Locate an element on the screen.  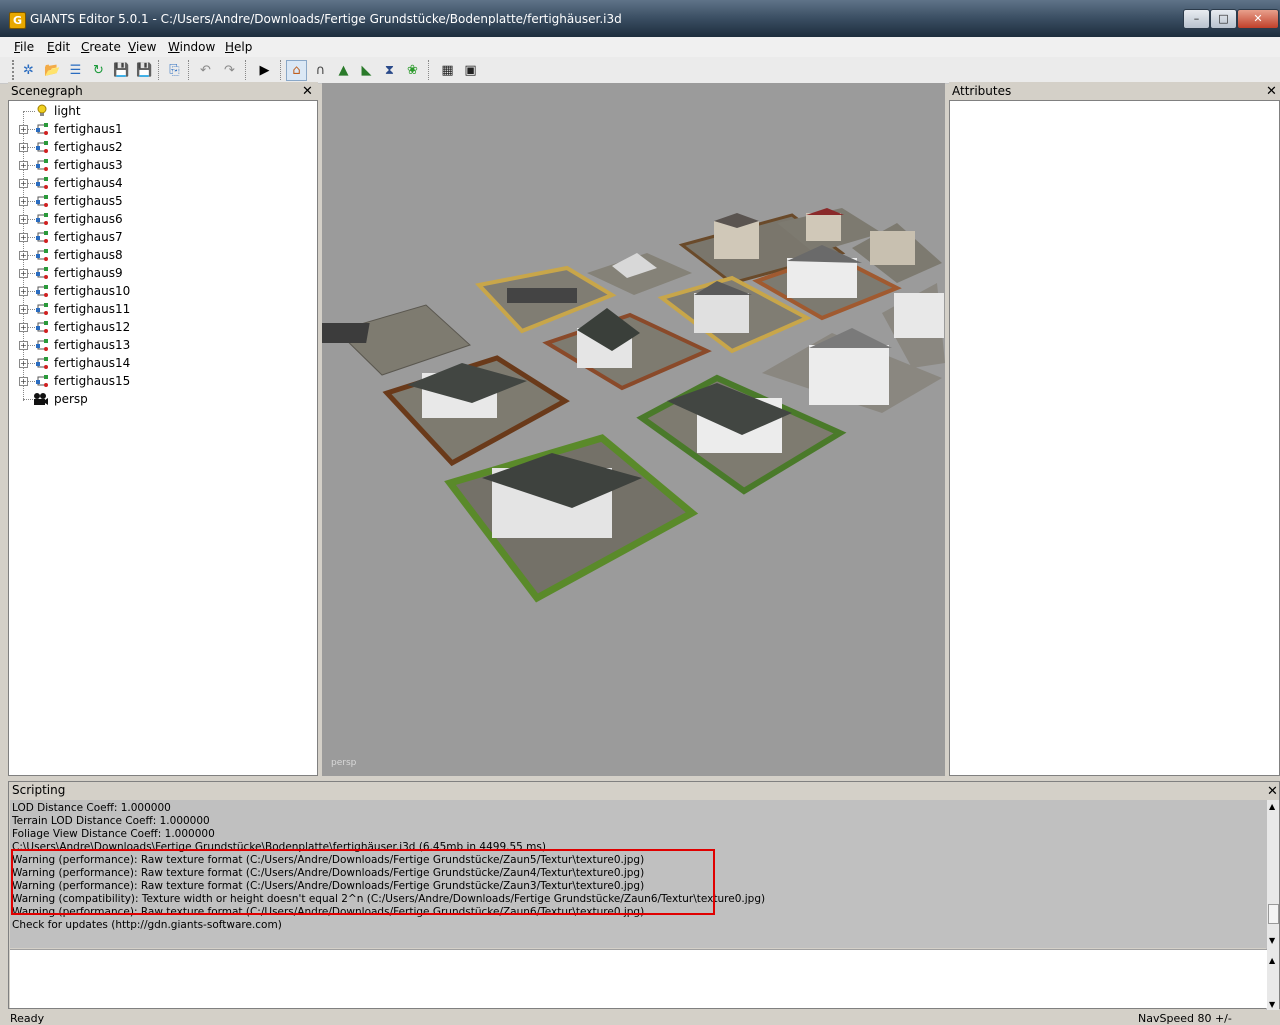
menu-file: File is located at coordinates (24, 47).